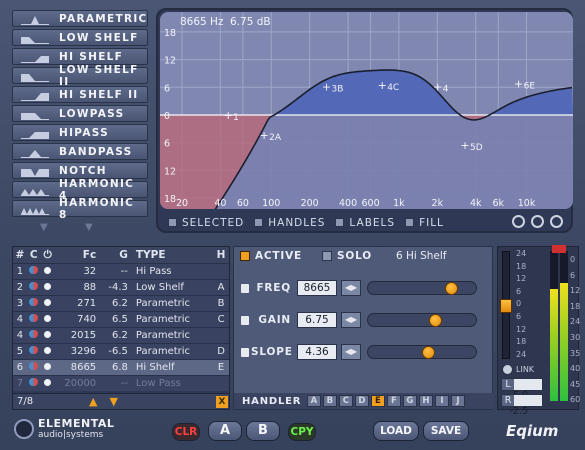 This screenshot has height=450, width=585. I want to click on filter-hipass-button: HIPASS, so click(80, 132).